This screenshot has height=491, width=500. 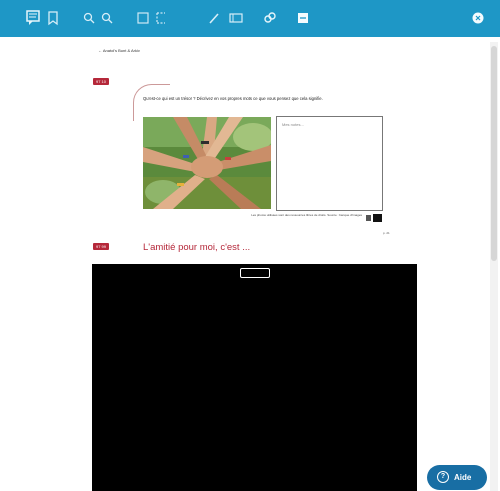 I want to click on eraser-icon, so click(x=236, y=18).